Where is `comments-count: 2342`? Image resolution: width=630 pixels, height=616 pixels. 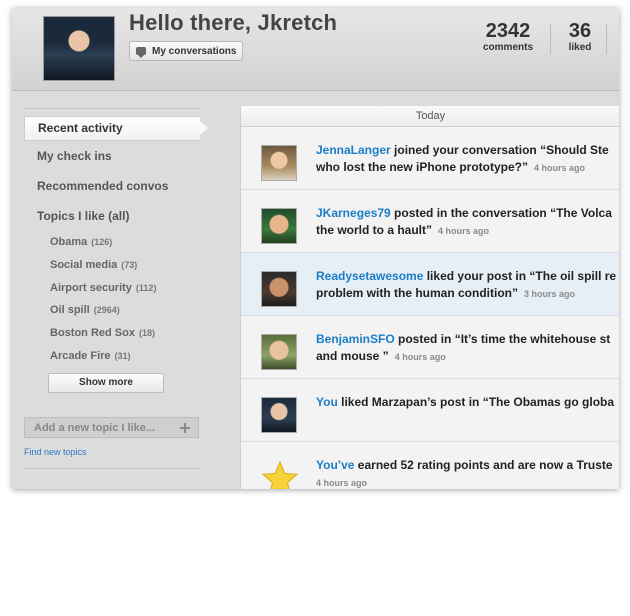
comments-count: 2342 is located at coordinates (508, 31).